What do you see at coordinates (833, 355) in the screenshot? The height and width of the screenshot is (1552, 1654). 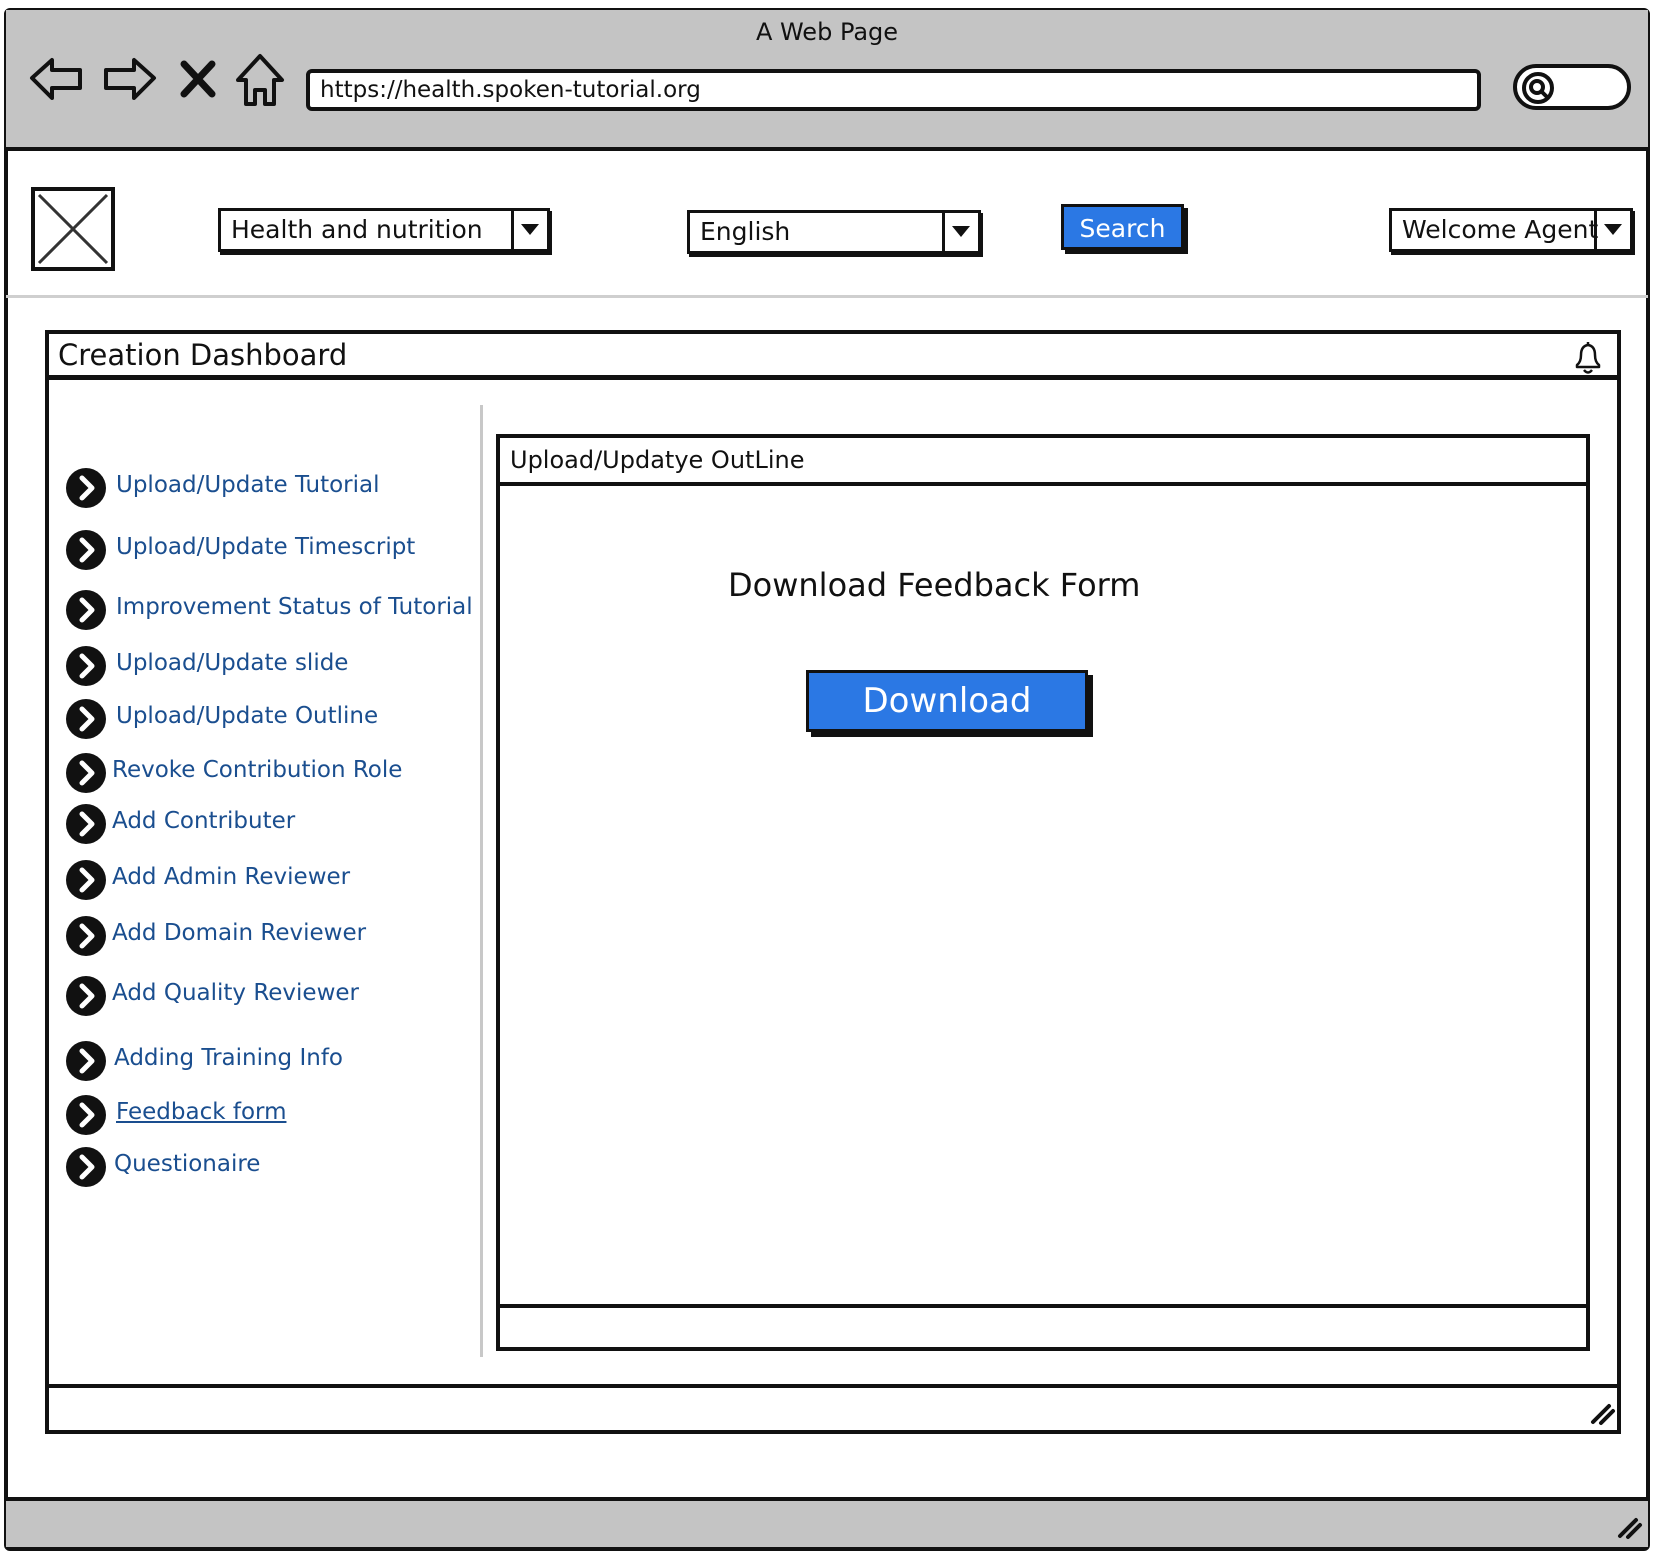 I see `dashboard-title: Creation Dashboard` at bounding box center [833, 355].